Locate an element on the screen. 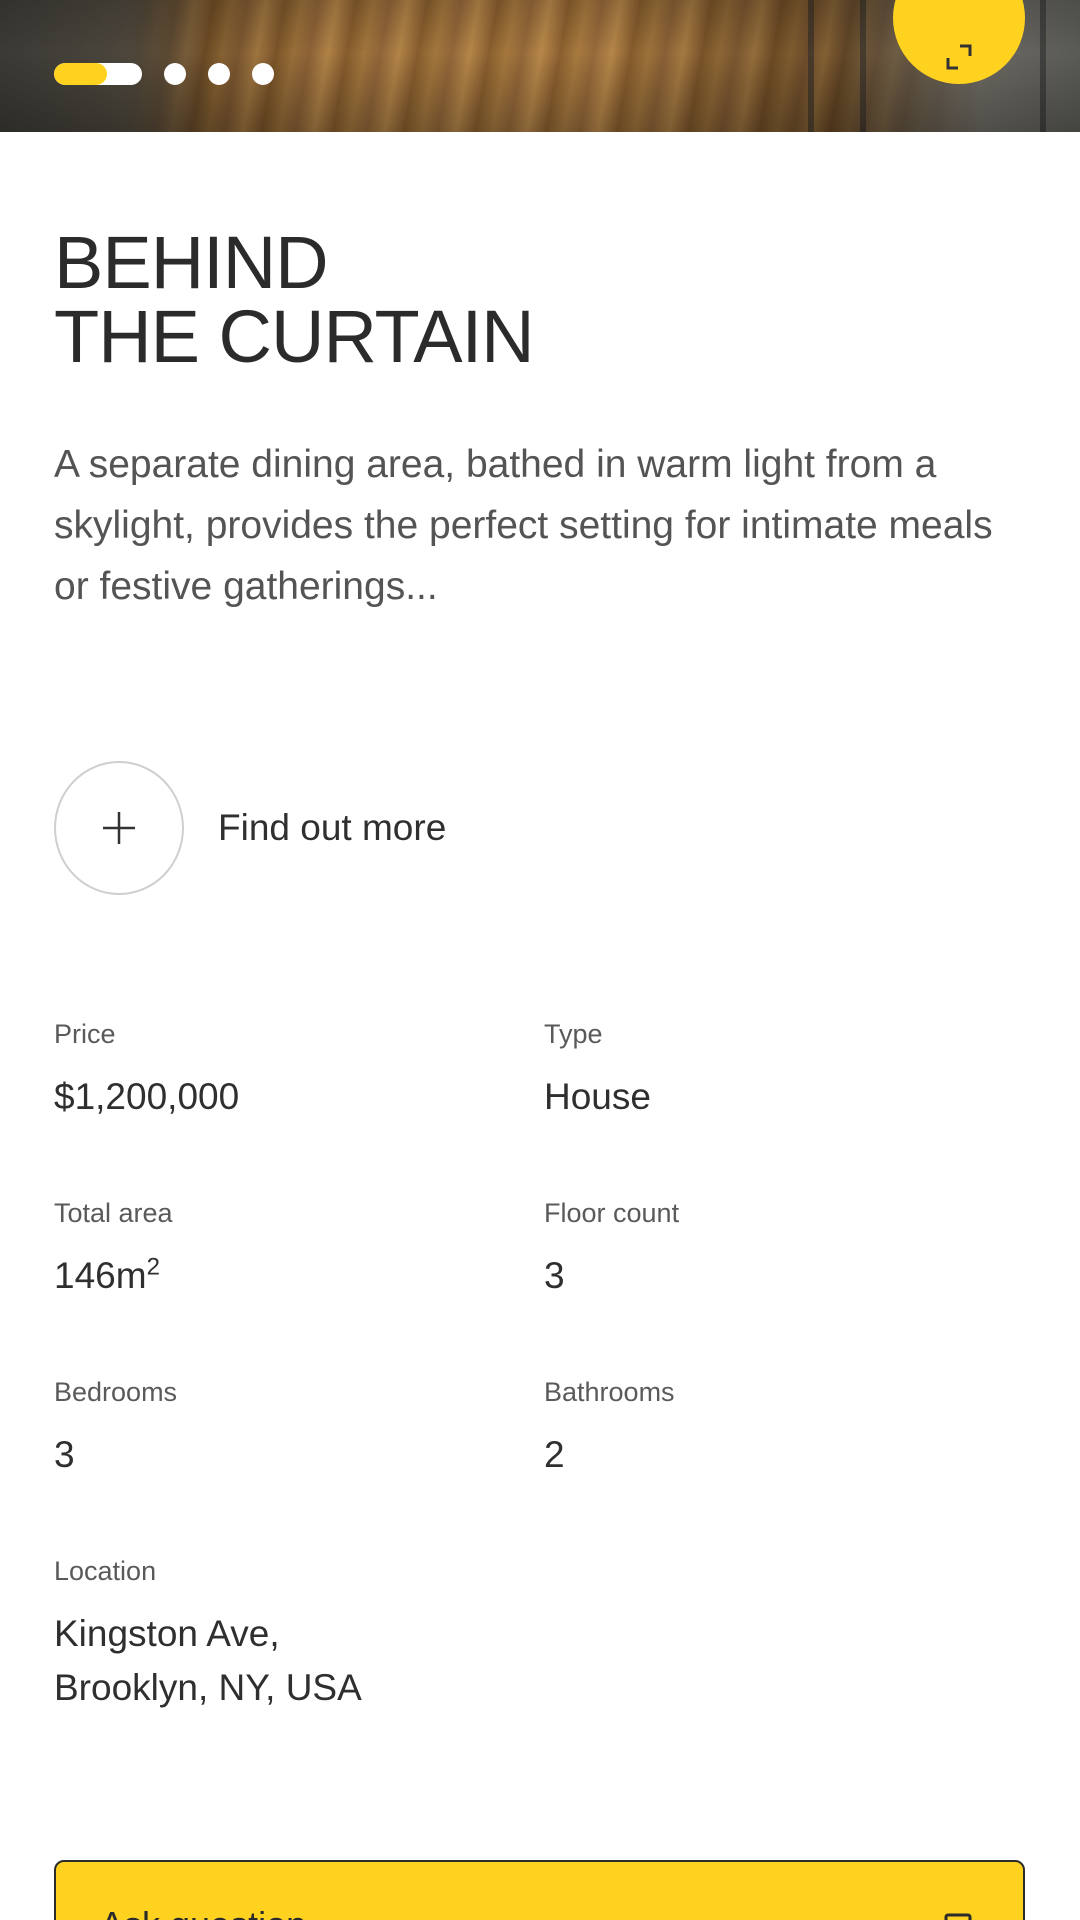  spec-value-unit-sup: 2 is located at coordinates (153, 1267).